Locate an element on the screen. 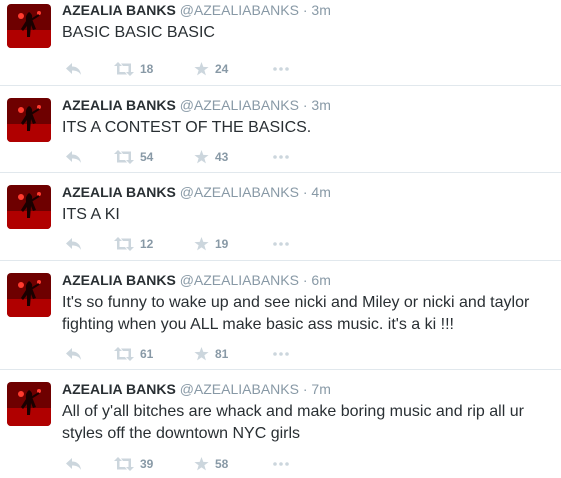 This screenshot has width=561, height=478. timestamp: 6m is located at coordinates (320, 280).